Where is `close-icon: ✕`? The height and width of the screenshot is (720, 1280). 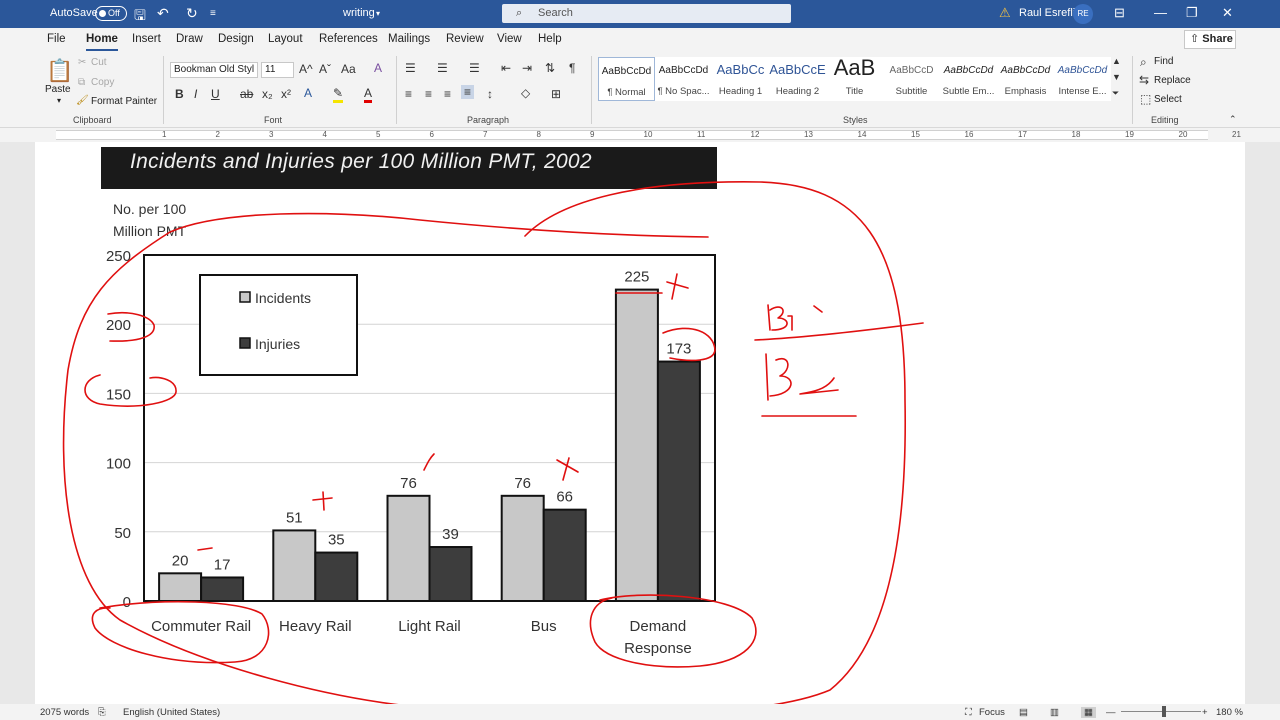
close-icon: ✕ is located at coordinates (1227, 13).